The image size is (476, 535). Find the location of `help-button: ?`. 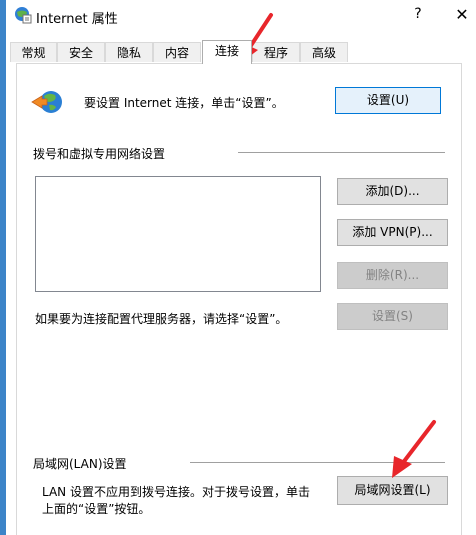

help-button: ? is located at coordinates (418, 16).